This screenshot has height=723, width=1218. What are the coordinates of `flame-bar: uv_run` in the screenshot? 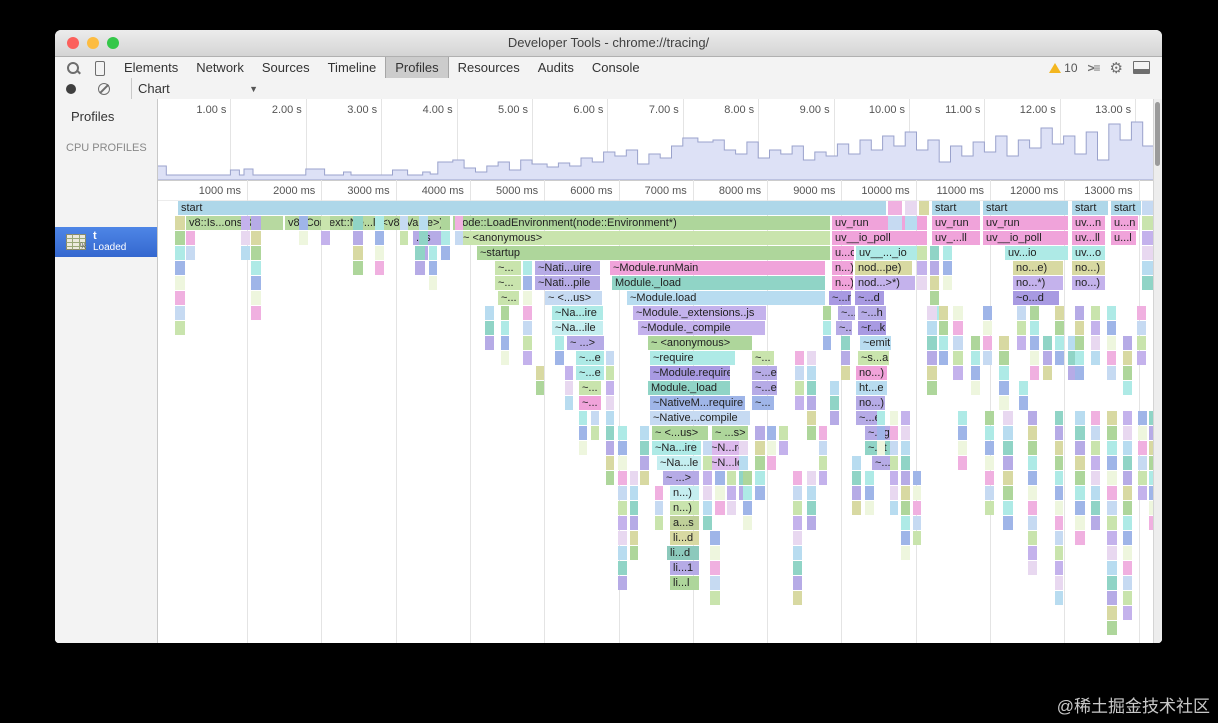 It's located at (956, 223).